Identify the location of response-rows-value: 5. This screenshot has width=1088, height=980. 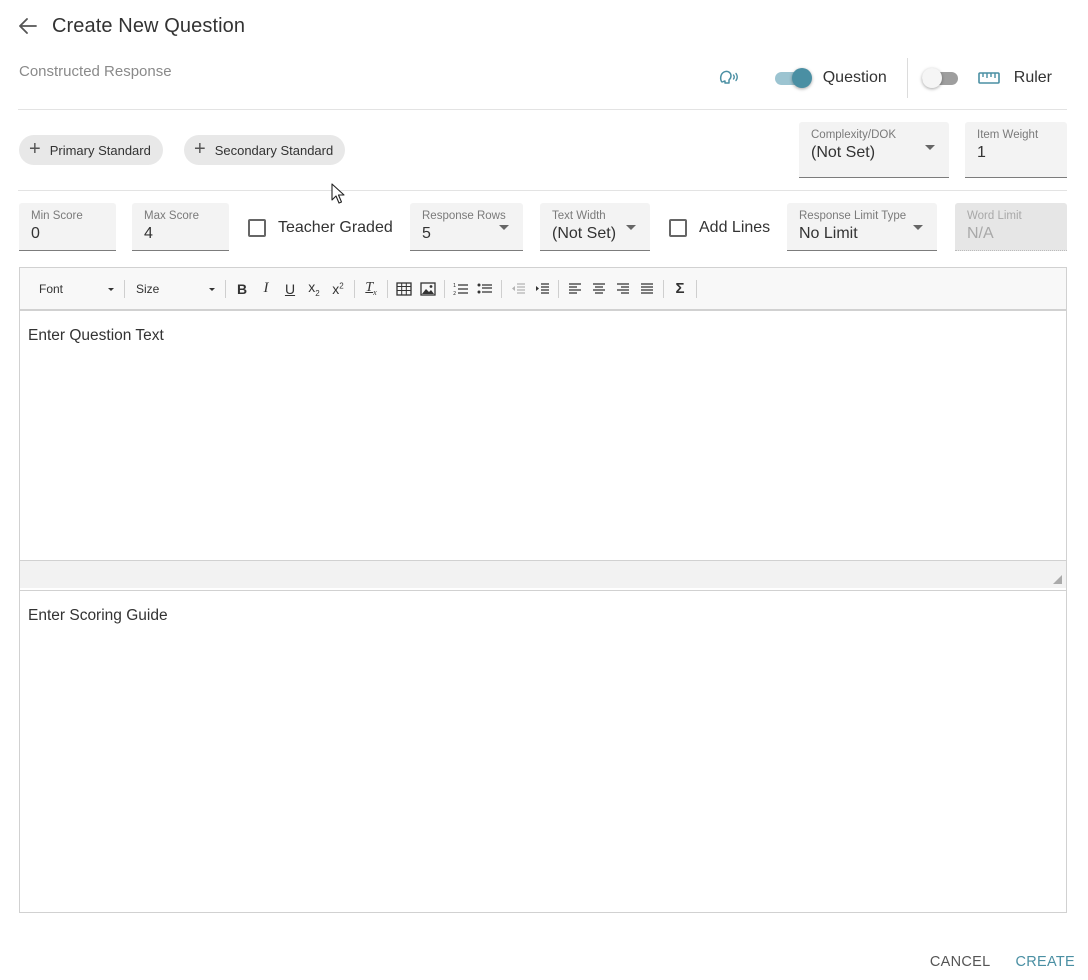
(426, 233).